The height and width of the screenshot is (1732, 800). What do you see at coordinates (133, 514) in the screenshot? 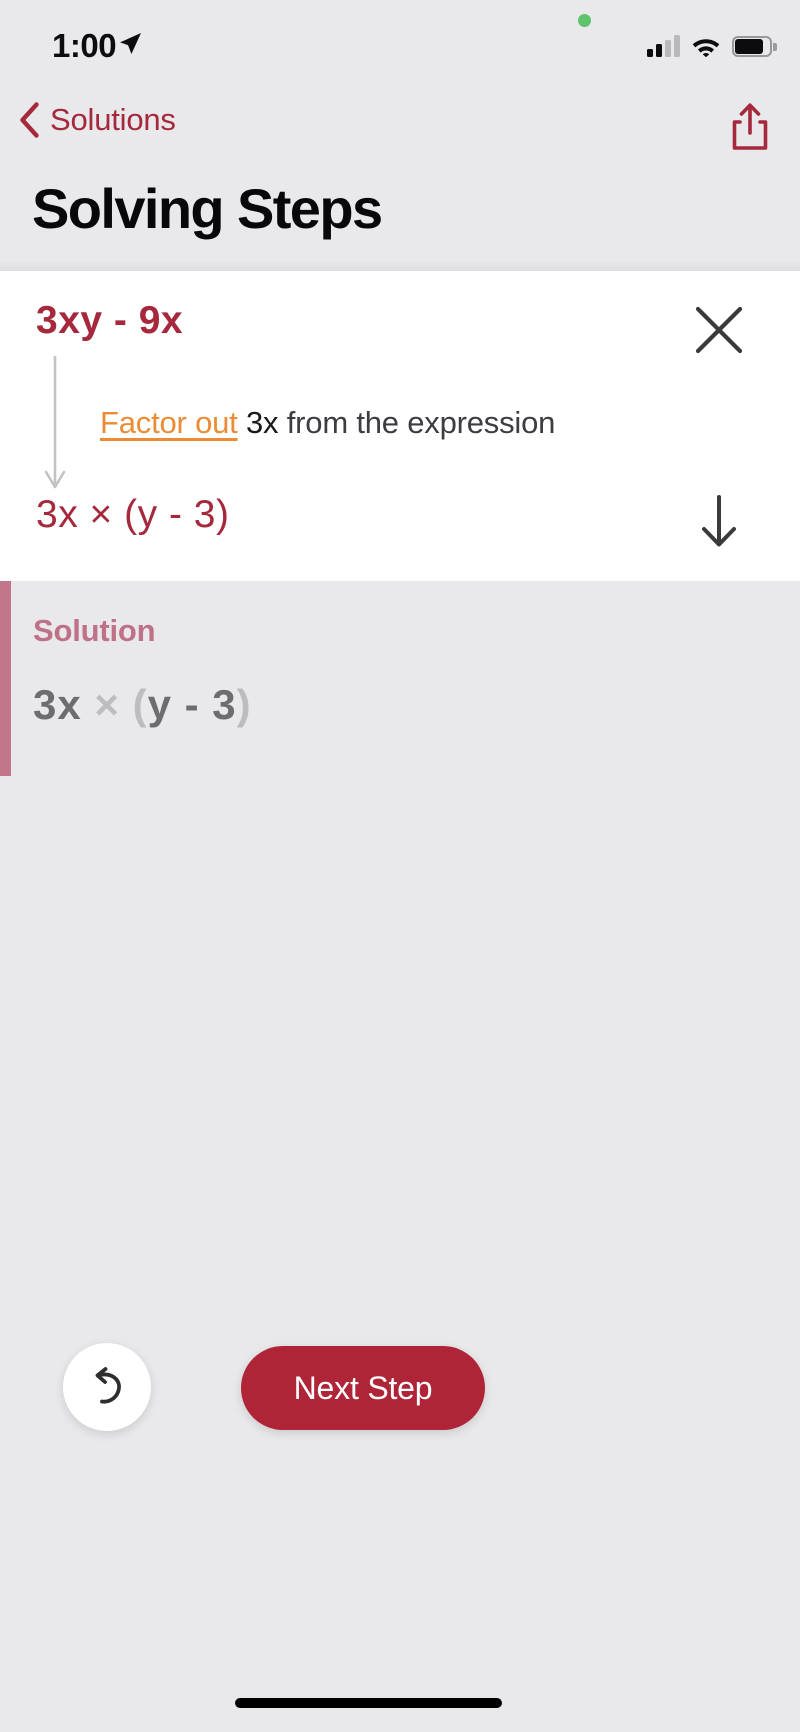
I see `step-result-expression: 3x × (y - 3)` at bounding box center [133, 514].